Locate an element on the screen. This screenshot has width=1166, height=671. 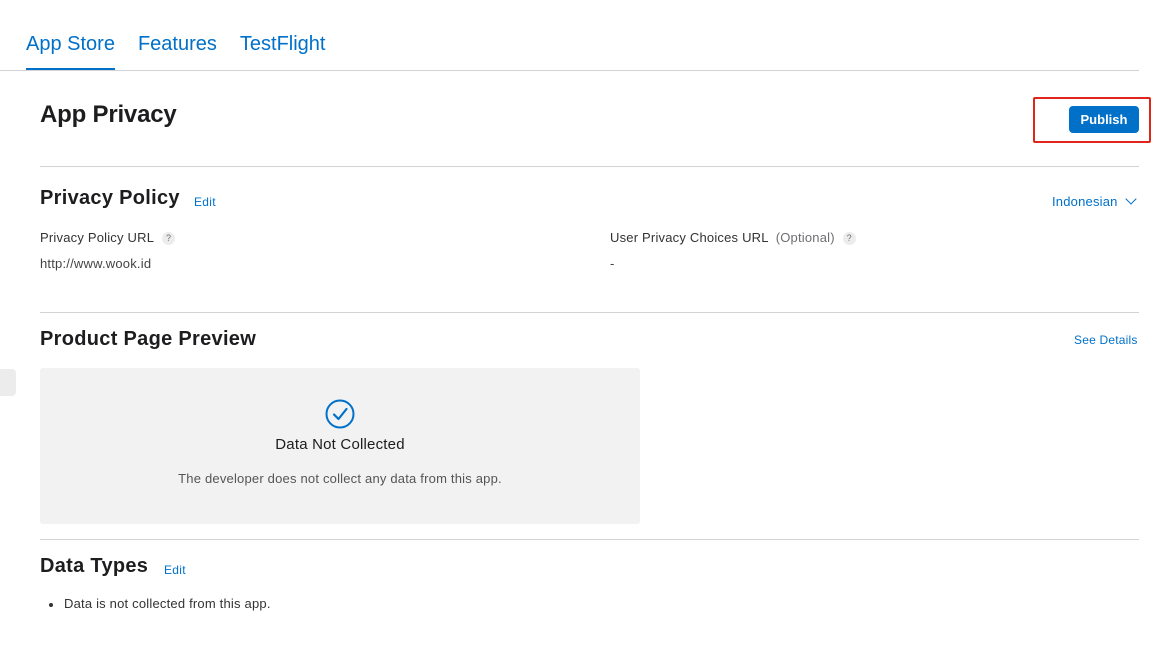
tab-app-store: App Store is located at coordinates (70, 50).